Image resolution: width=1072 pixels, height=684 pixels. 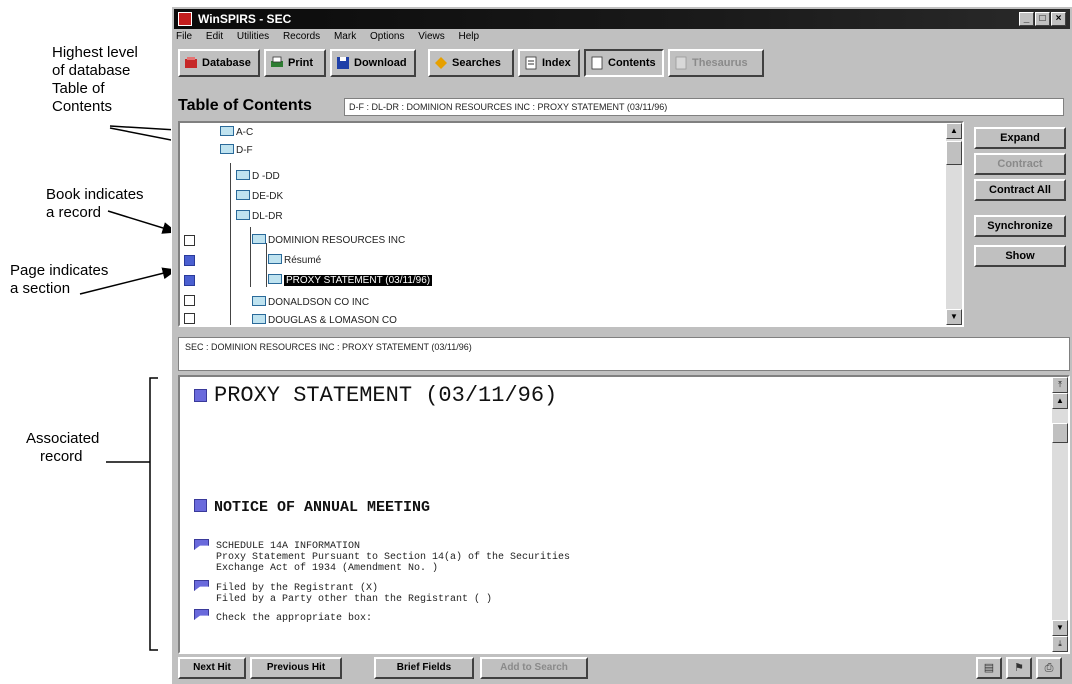 I want to click on record-scrollbar: ⤒ ▲ ▼ ⤓, so click(x=1060, y=514).